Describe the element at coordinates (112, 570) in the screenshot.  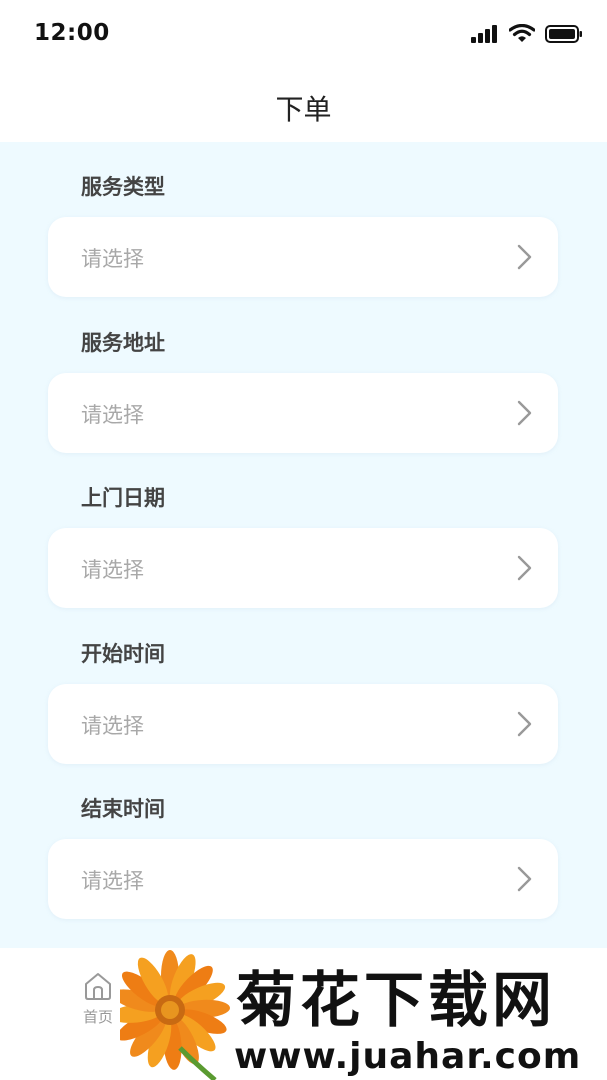
I see `visit-date-placeholder: 请选择` at that location.